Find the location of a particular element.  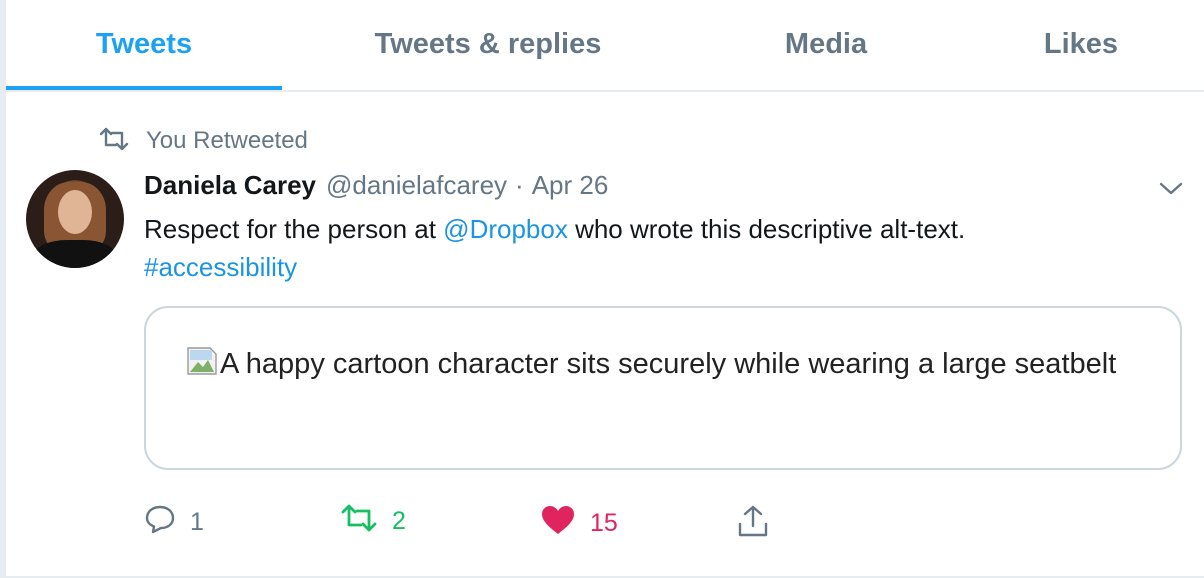

avatar is located at coordinates (75, 219).